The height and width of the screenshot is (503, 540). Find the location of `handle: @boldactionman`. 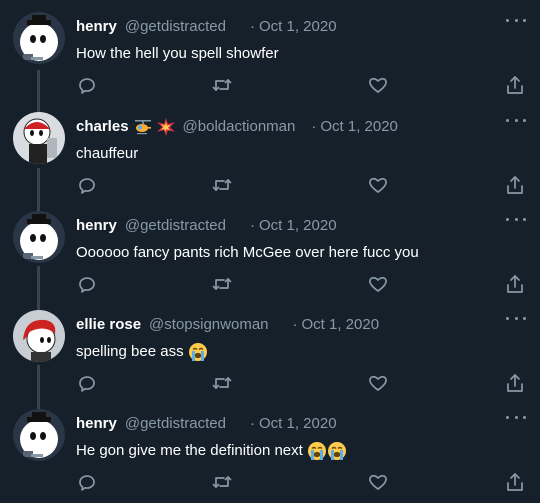

handle: @boldactionman is located at coordinates (239, 127).